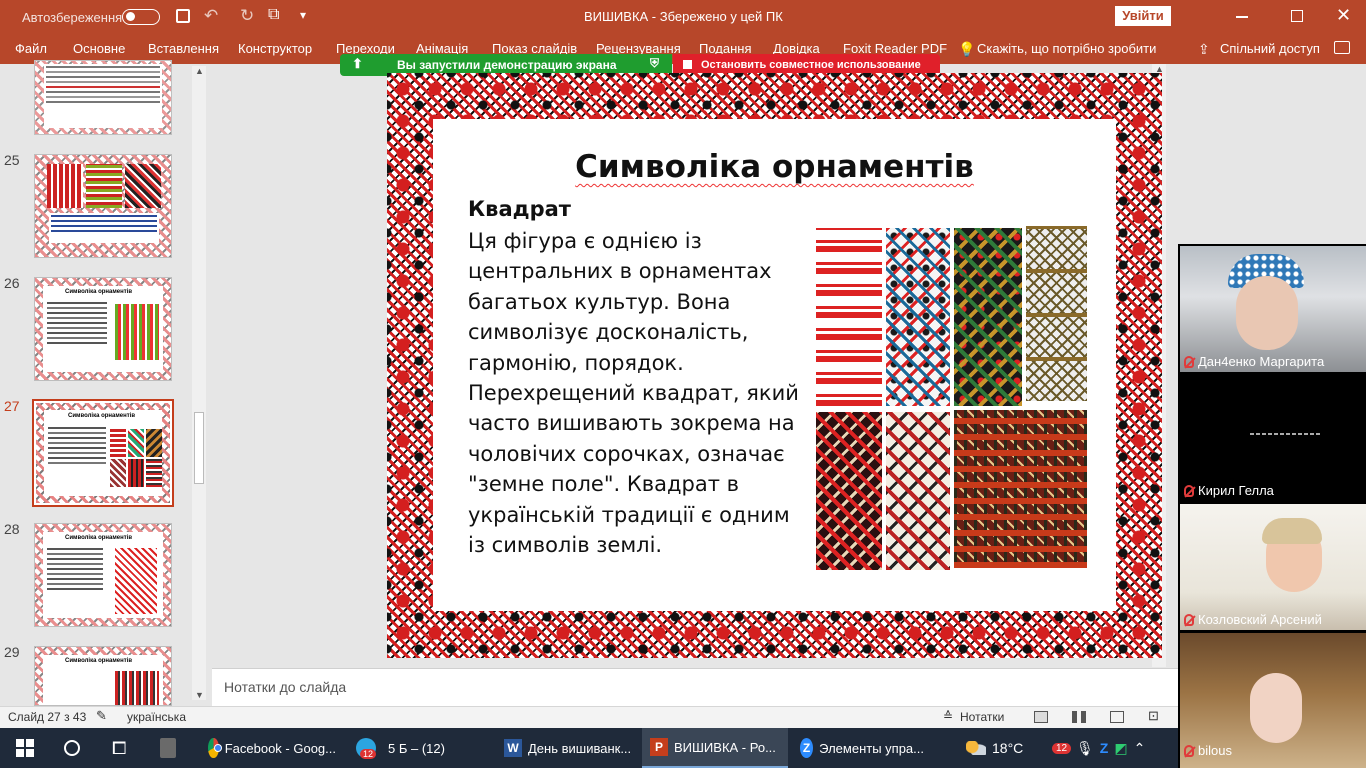 The height and width of the screenshot is (768, 1366). I want to click on word-icon: W, so click(513, 748).